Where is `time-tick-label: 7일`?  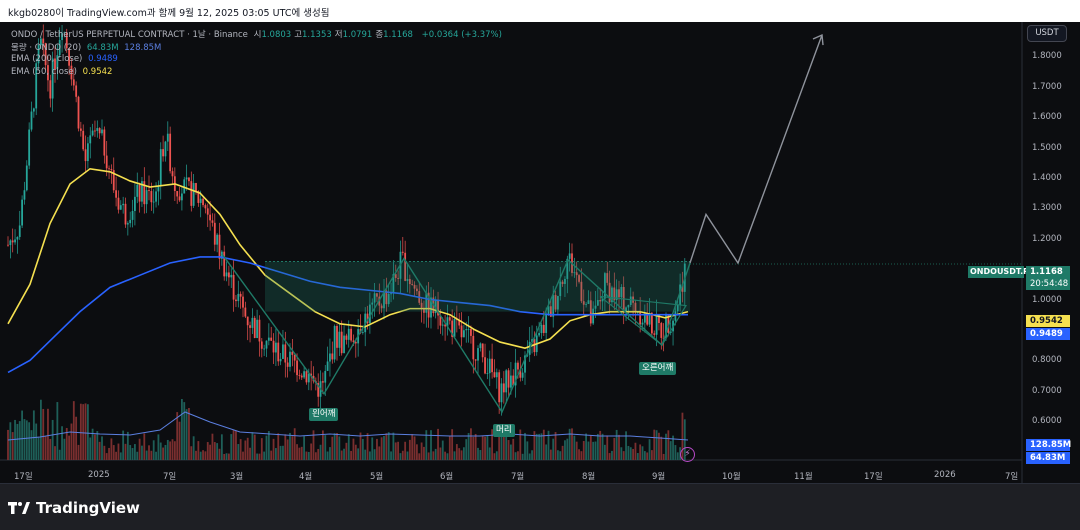
time-tick-label: 7일 is located at coordinates (1012, 477).